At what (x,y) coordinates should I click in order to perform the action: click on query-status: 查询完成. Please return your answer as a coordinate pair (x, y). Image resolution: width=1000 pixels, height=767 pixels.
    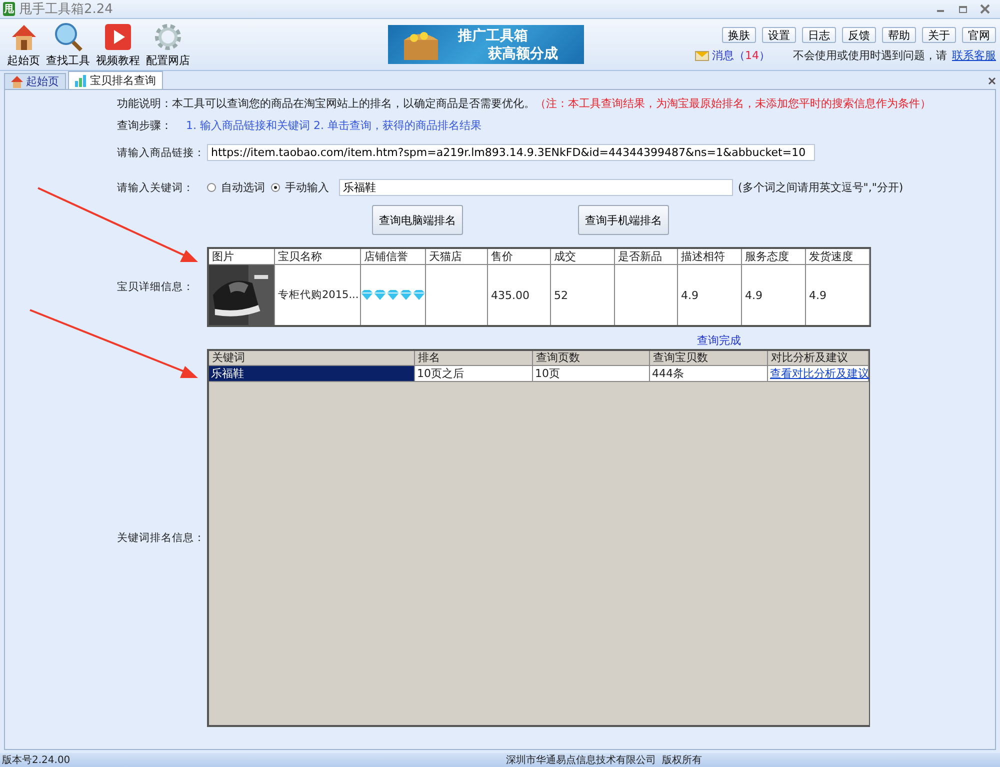
    Looking at the image, I should click on (719, 340).